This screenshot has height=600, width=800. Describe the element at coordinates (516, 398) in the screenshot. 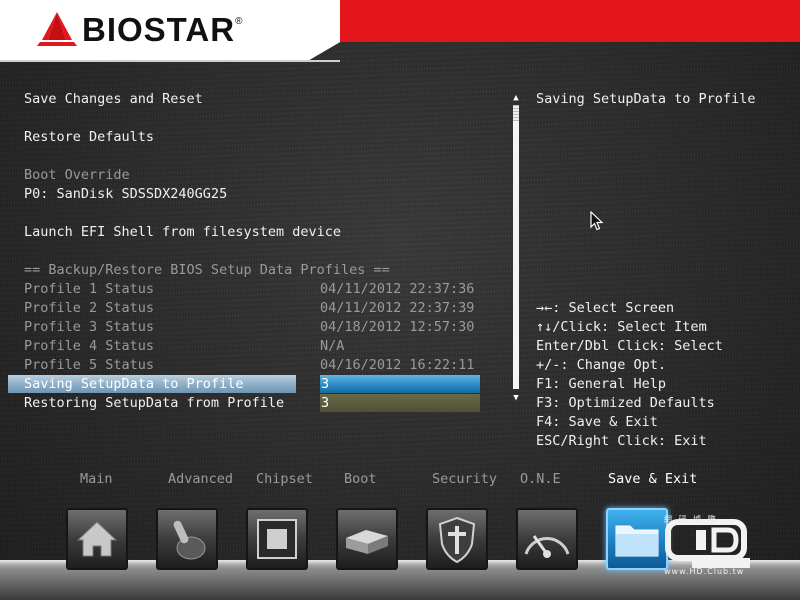

I see `scroll-down-arrow-icon: ▼` at that location.